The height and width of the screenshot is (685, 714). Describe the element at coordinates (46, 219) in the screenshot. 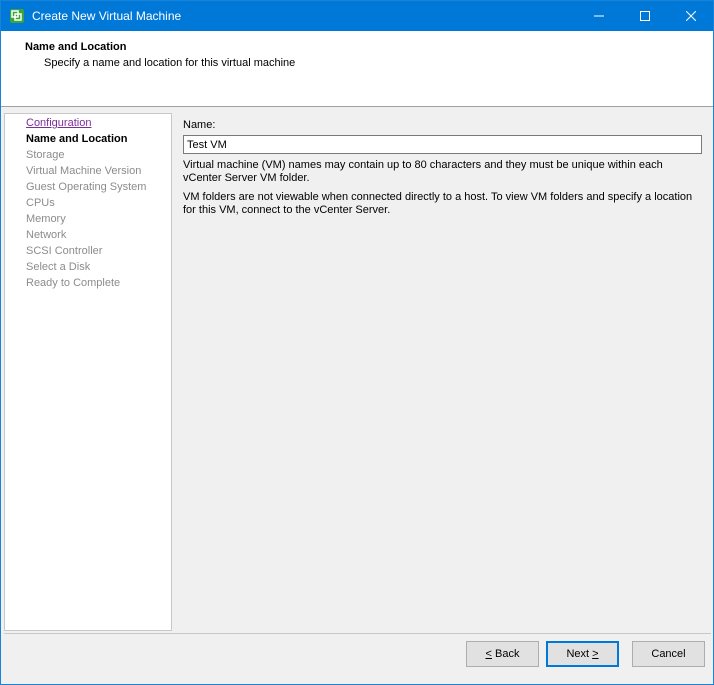

I see `step-memory: Memory` at that location.